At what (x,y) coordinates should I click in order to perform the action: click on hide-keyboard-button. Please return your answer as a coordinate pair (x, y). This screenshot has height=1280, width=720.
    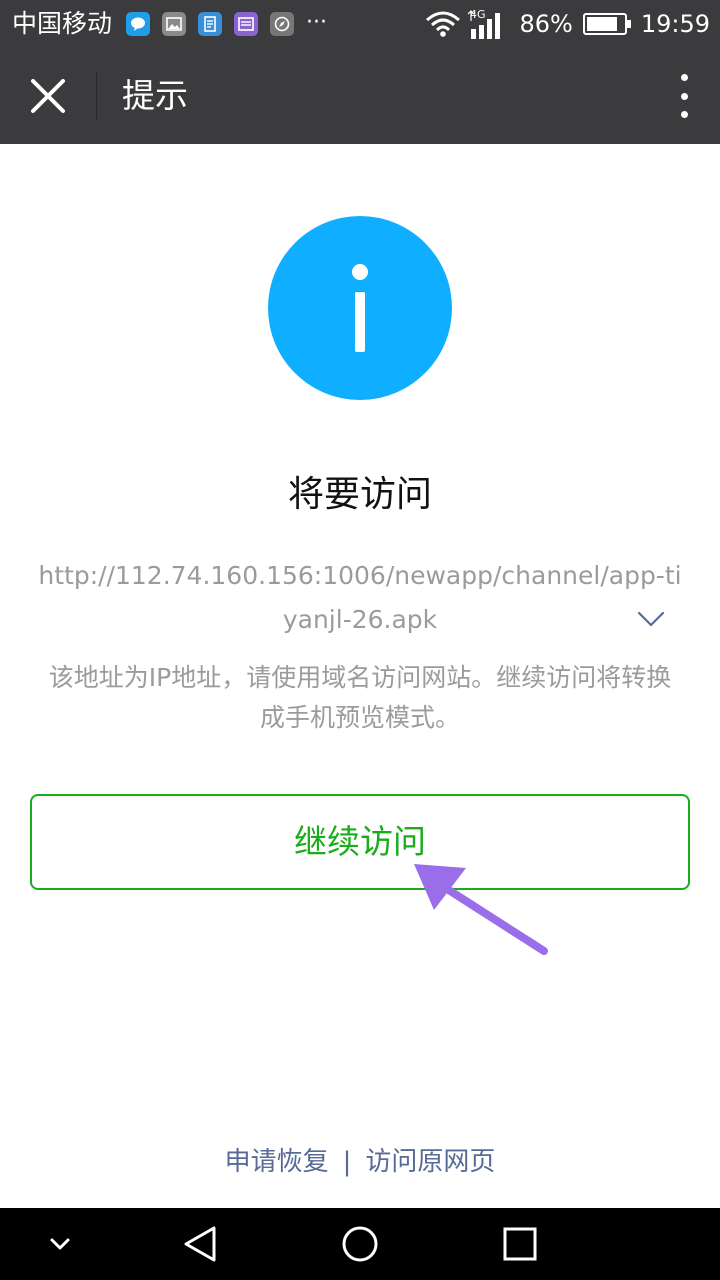
    Looking at the image, I should click on (60, 1244).